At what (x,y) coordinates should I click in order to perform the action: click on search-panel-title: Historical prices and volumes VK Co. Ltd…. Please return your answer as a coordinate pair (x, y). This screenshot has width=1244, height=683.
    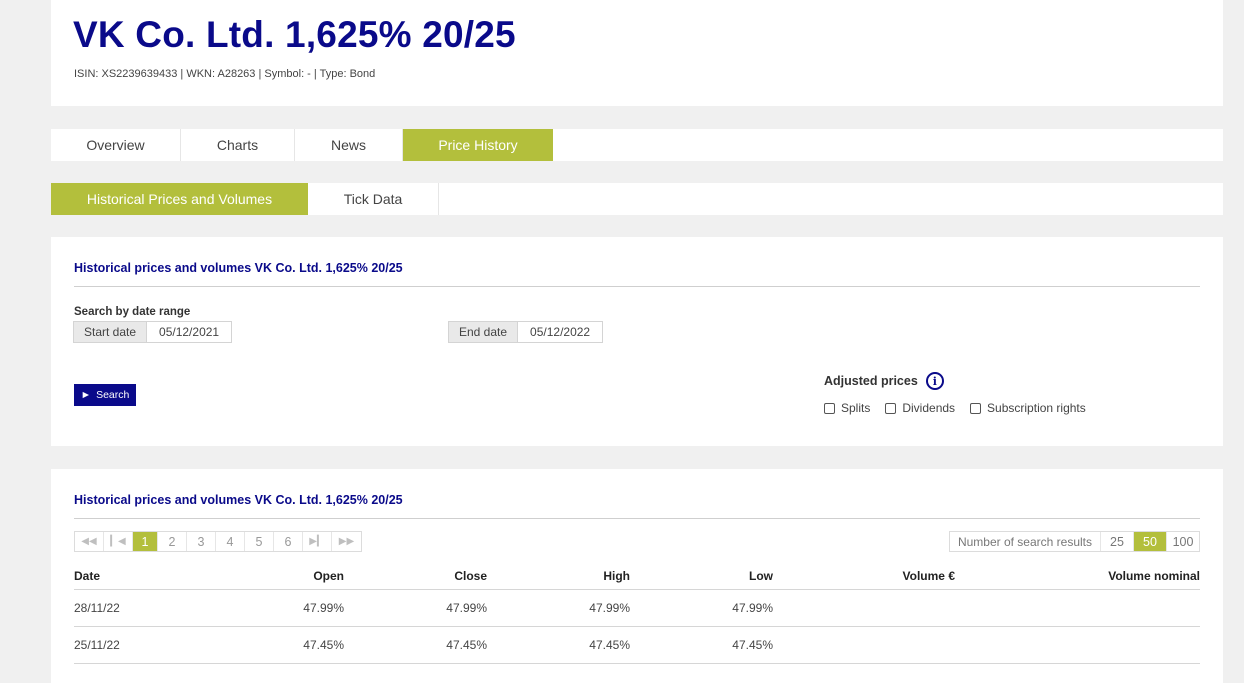
    Looking at the image, I should click on (238, 268).